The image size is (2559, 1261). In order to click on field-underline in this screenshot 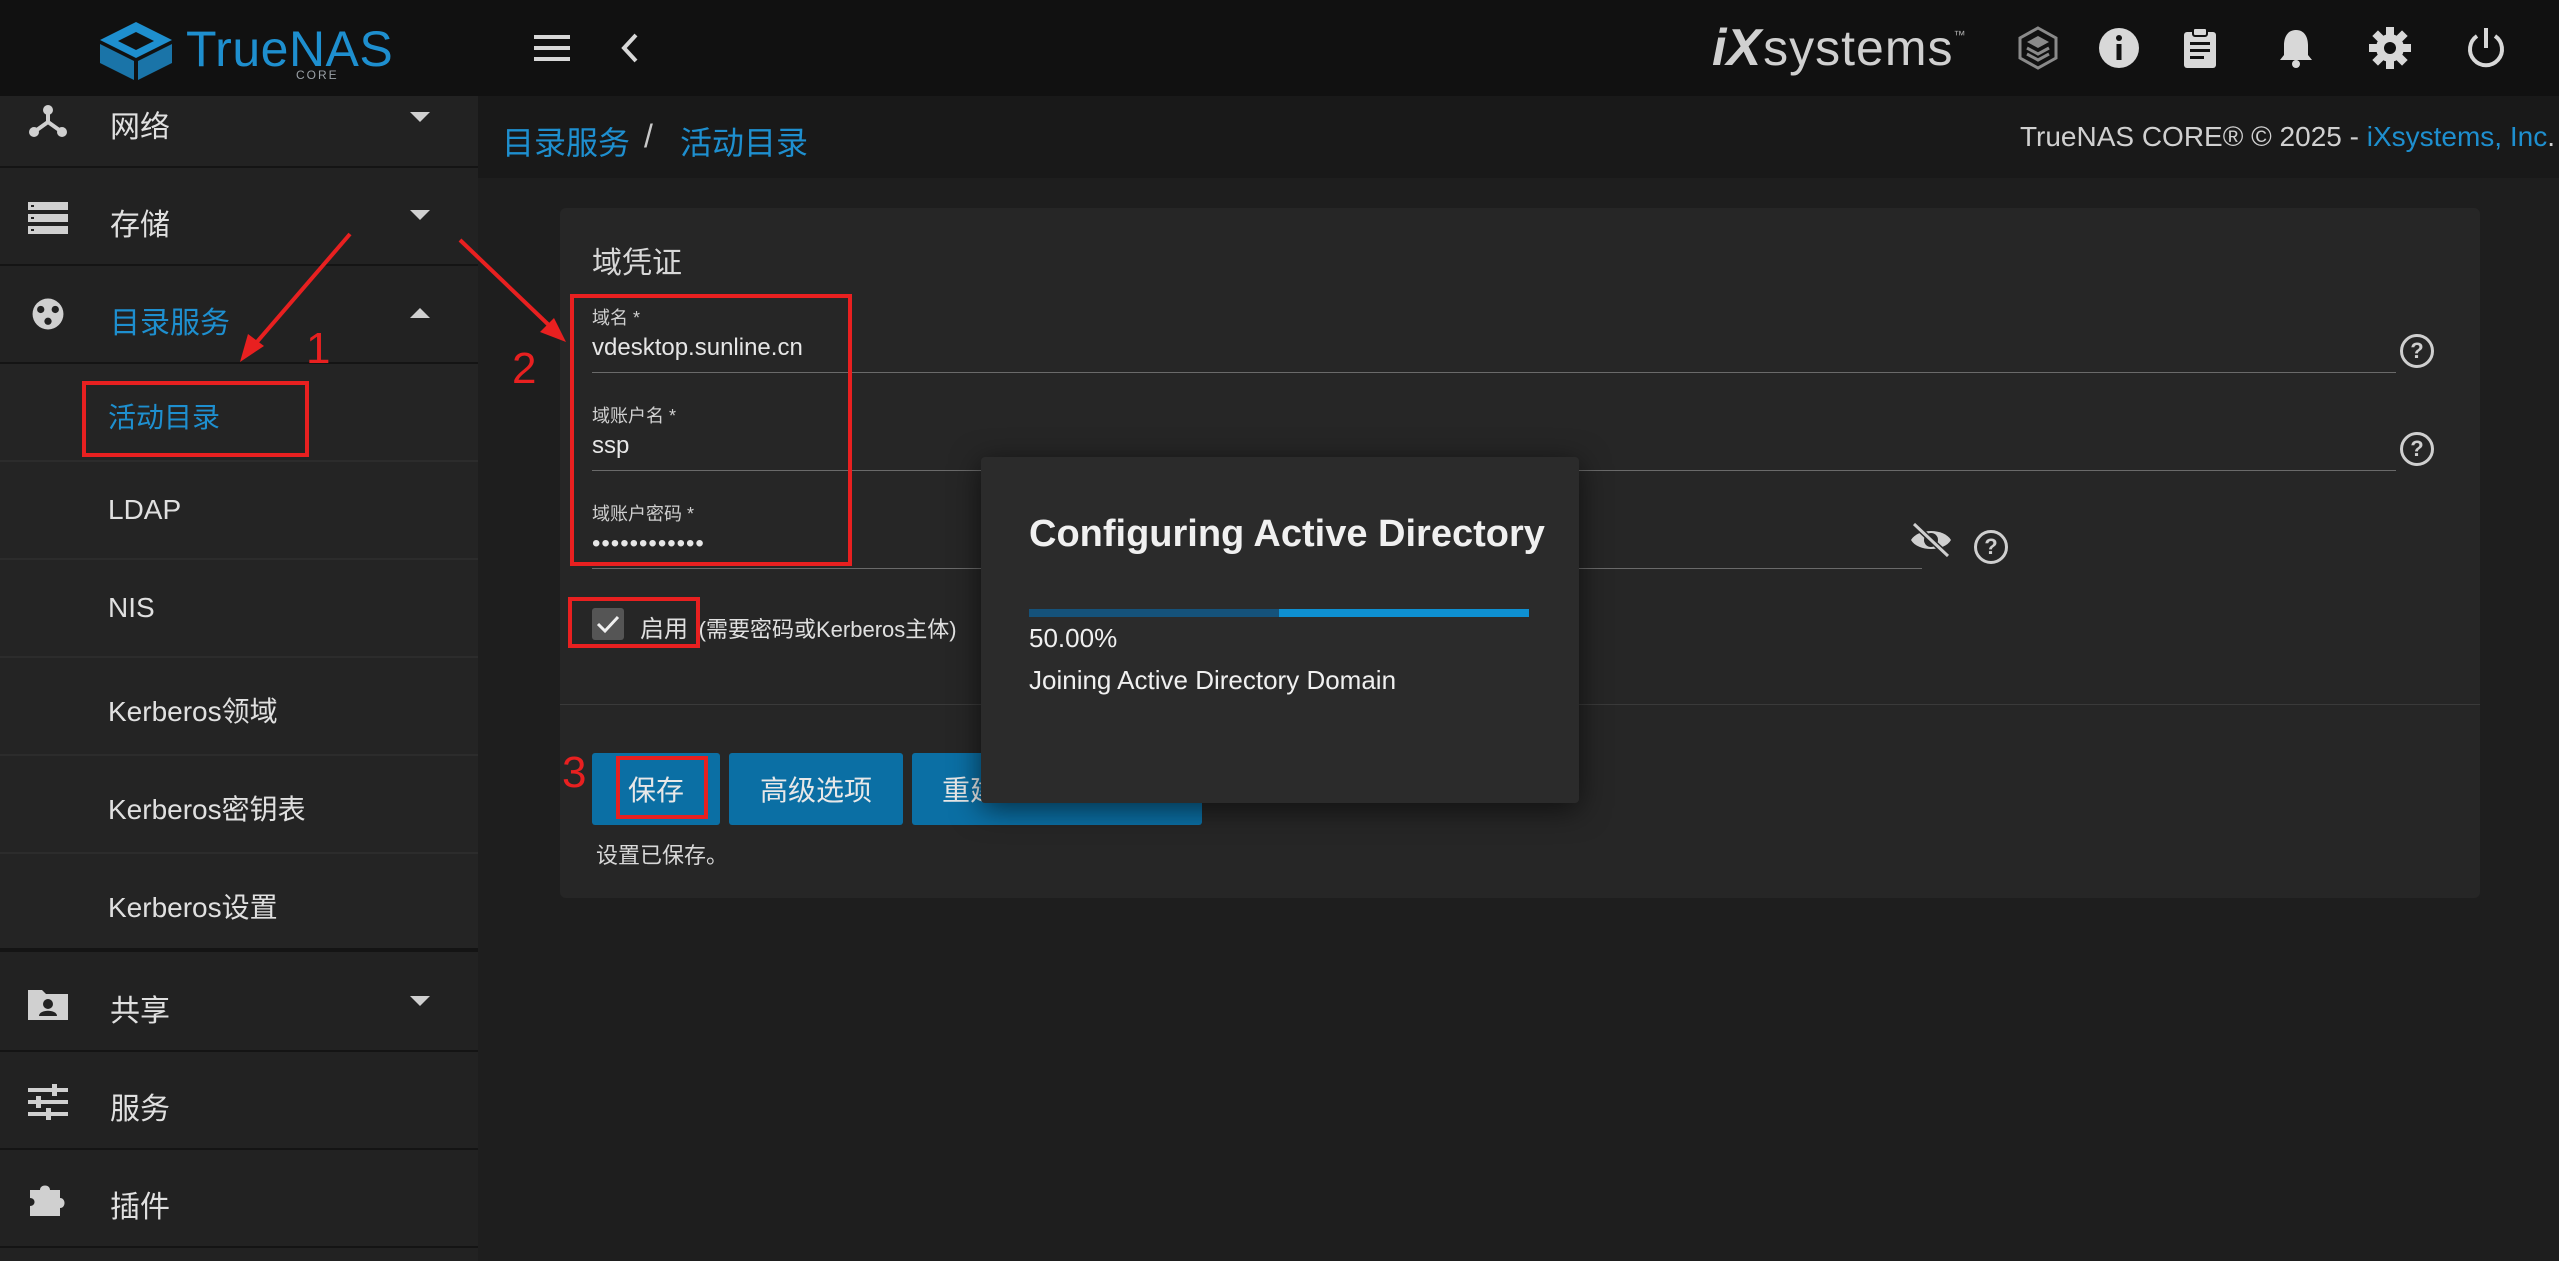, I will do `click(1494, 372)`.